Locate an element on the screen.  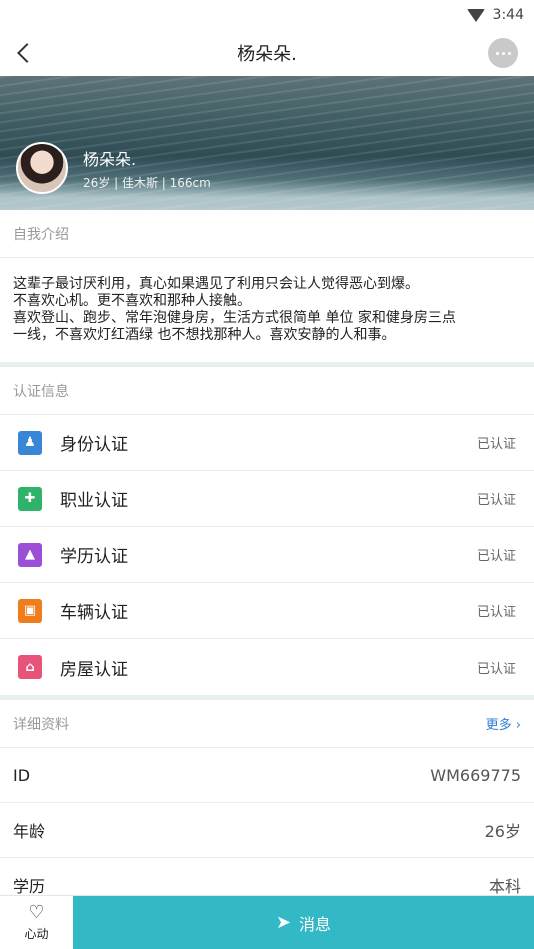
details-more-link: 更多 › is located at coordinates (503, 723).